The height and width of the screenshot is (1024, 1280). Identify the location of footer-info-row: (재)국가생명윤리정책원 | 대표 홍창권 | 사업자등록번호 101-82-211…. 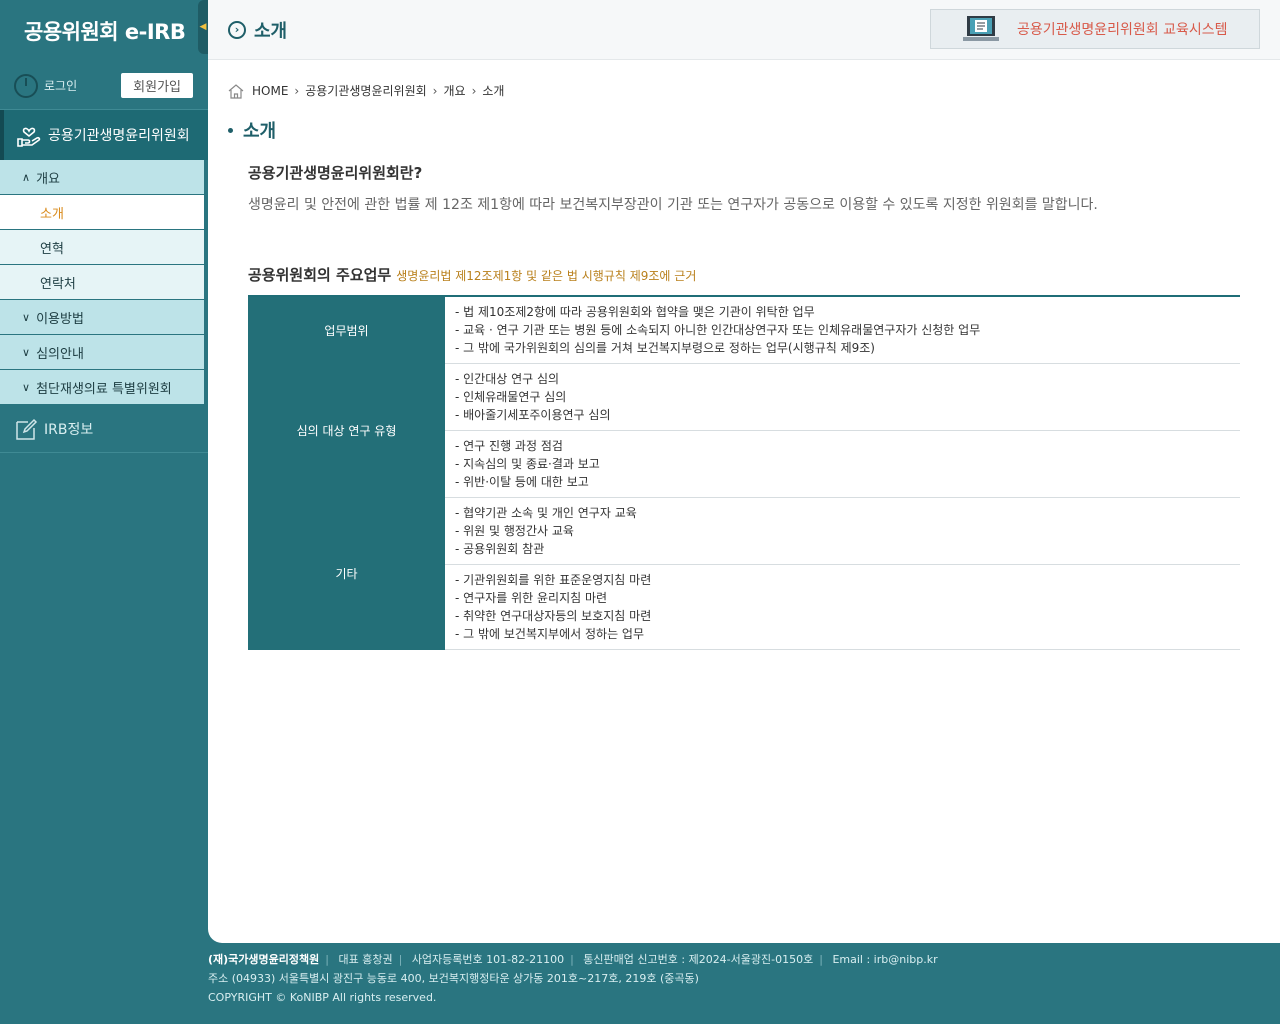
(744, 959).